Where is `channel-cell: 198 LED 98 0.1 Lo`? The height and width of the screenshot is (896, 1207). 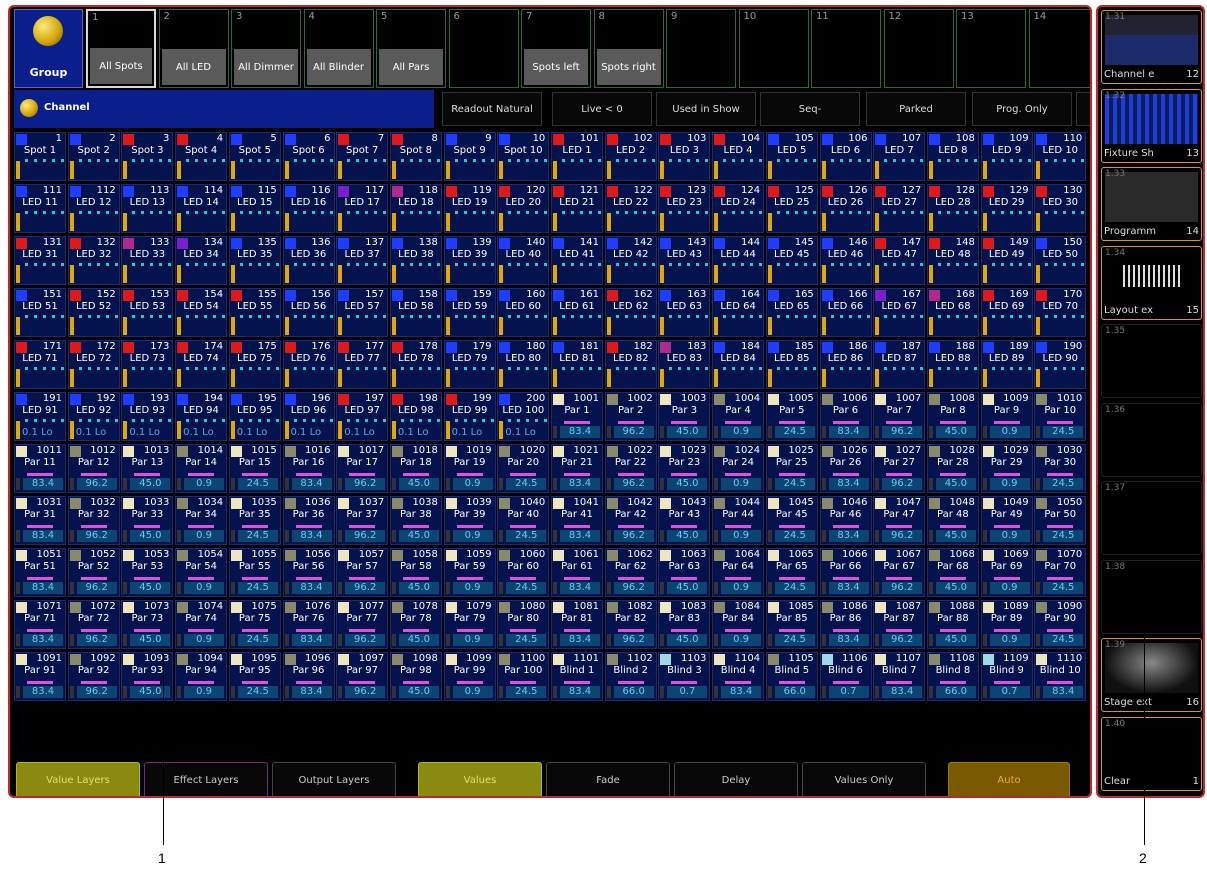 channel-cell: 198 LED 98 0.1 Lo is located at coordinates (415, 416).